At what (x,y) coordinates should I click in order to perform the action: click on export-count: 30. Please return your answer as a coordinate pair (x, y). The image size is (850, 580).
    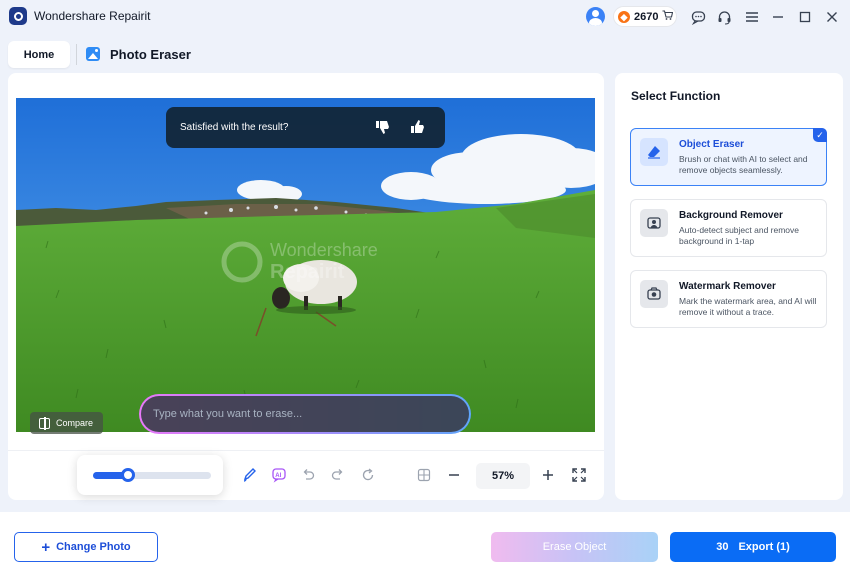
    Looking at the image, I should click on (722, 547).